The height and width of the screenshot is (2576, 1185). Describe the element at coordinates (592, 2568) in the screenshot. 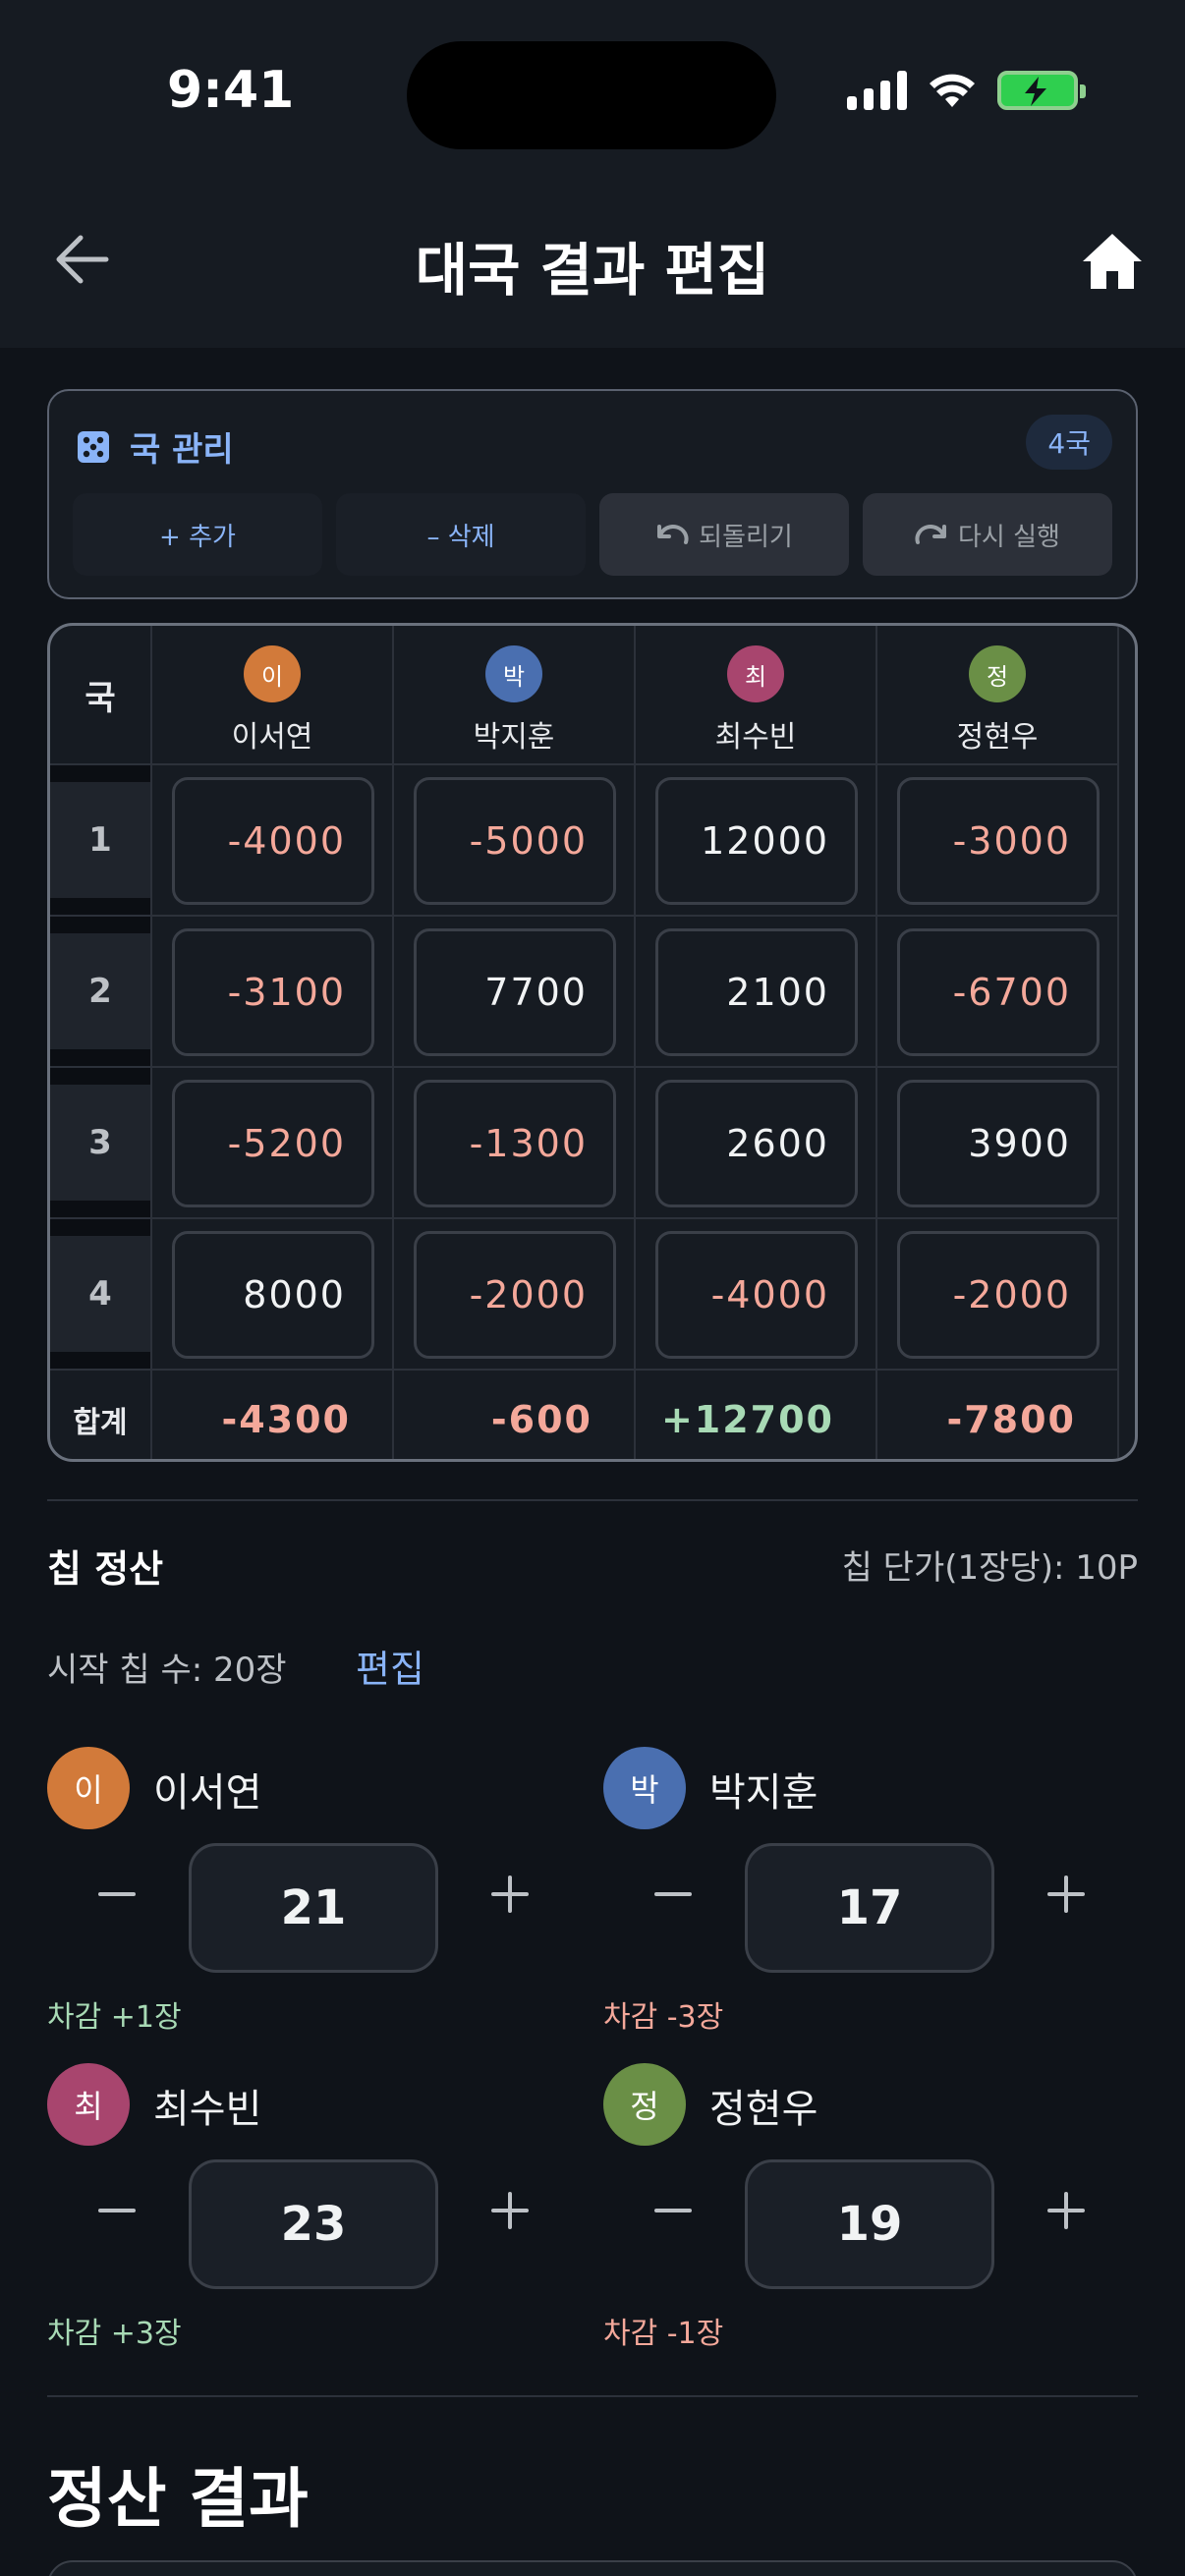

I see `settlement-result-card` at that location.